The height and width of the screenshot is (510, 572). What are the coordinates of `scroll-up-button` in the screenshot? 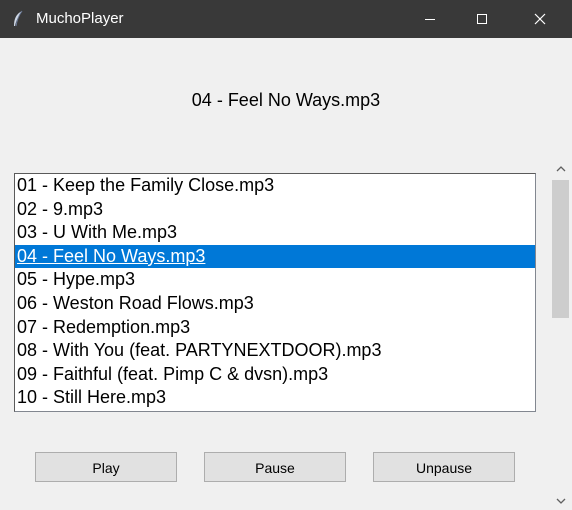 It's located at (561, 169).